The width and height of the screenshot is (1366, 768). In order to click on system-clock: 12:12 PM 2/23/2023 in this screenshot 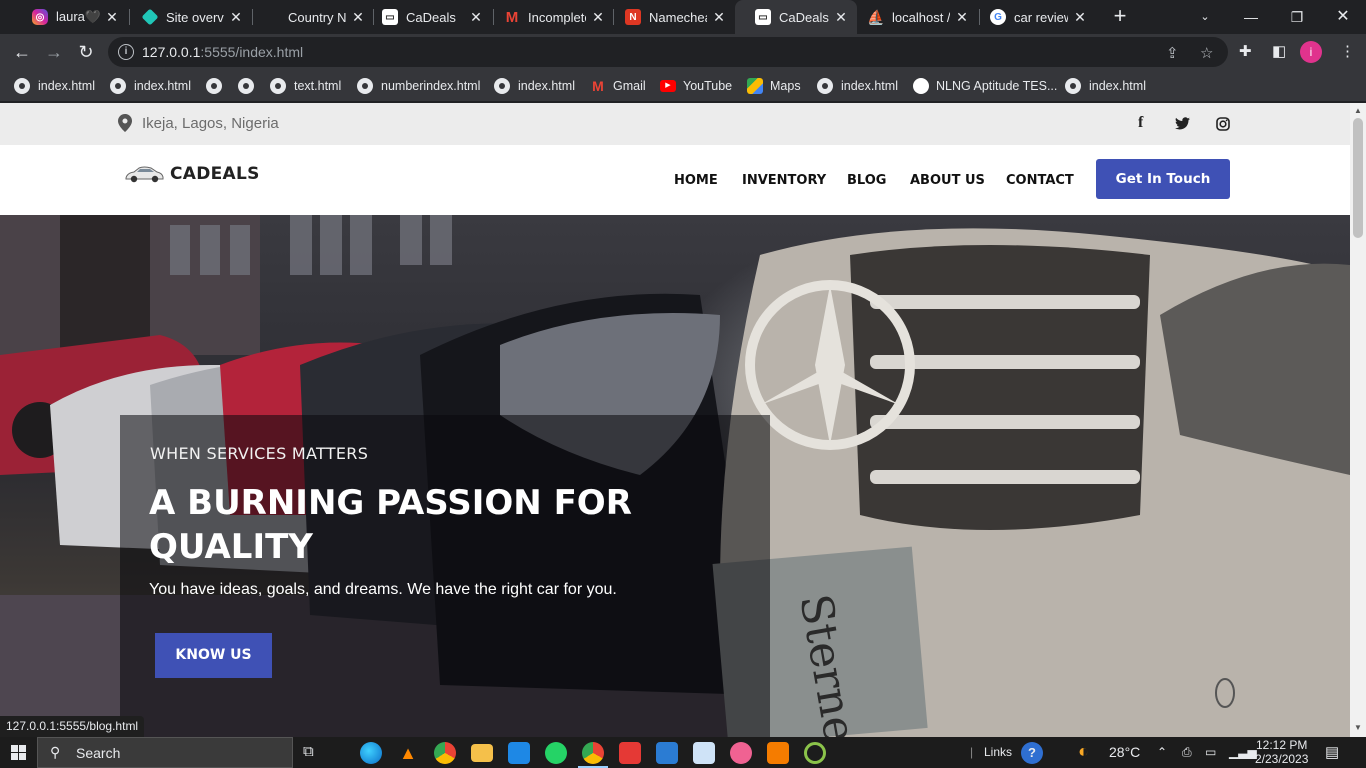, I will do `click(1281, 752)`.